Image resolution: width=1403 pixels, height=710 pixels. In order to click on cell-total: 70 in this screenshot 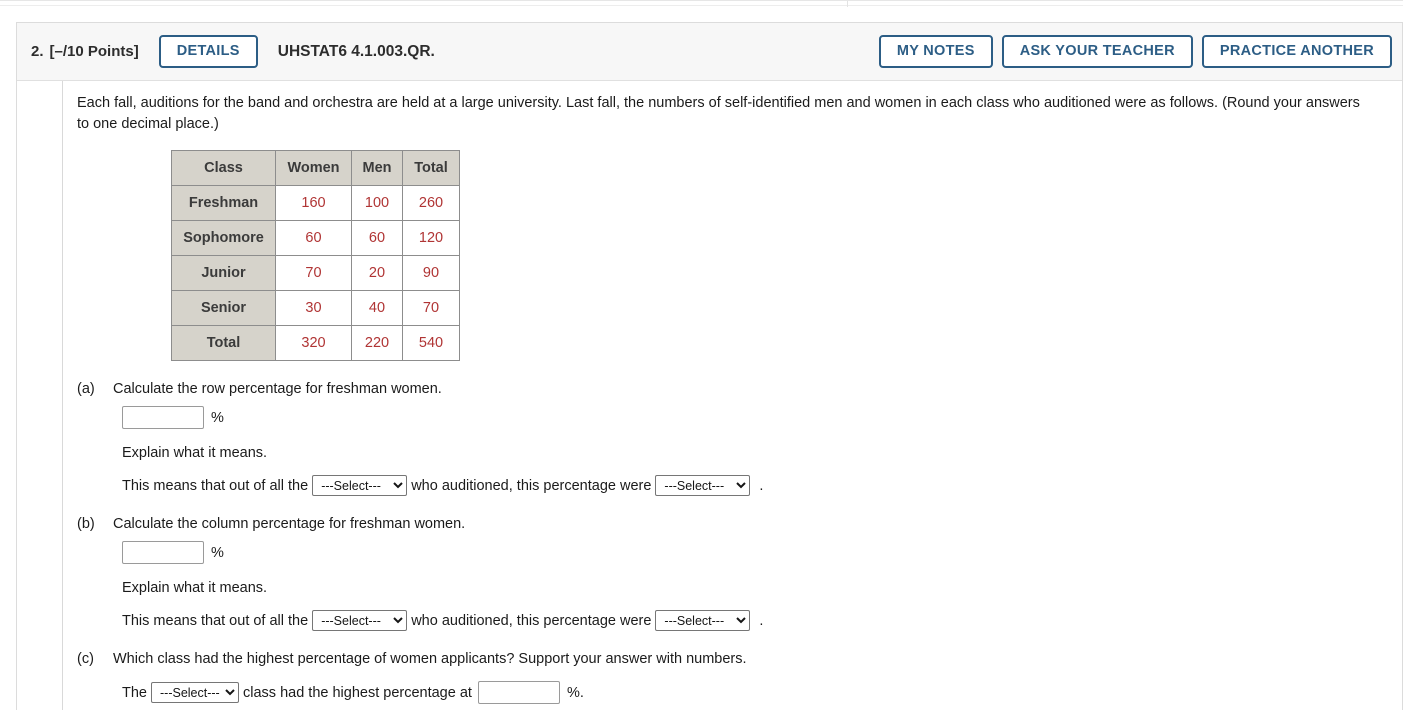, I will do `click(431, 308)`.